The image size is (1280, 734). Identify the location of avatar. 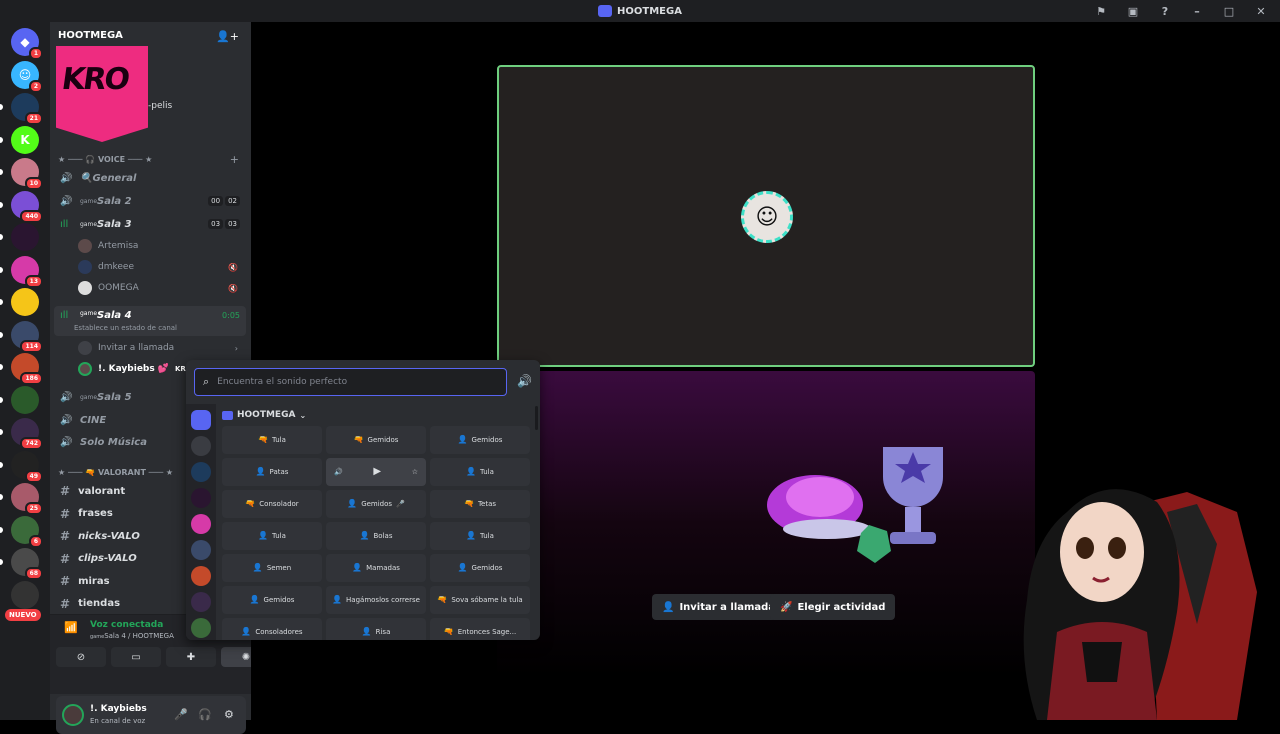
(85, 267).